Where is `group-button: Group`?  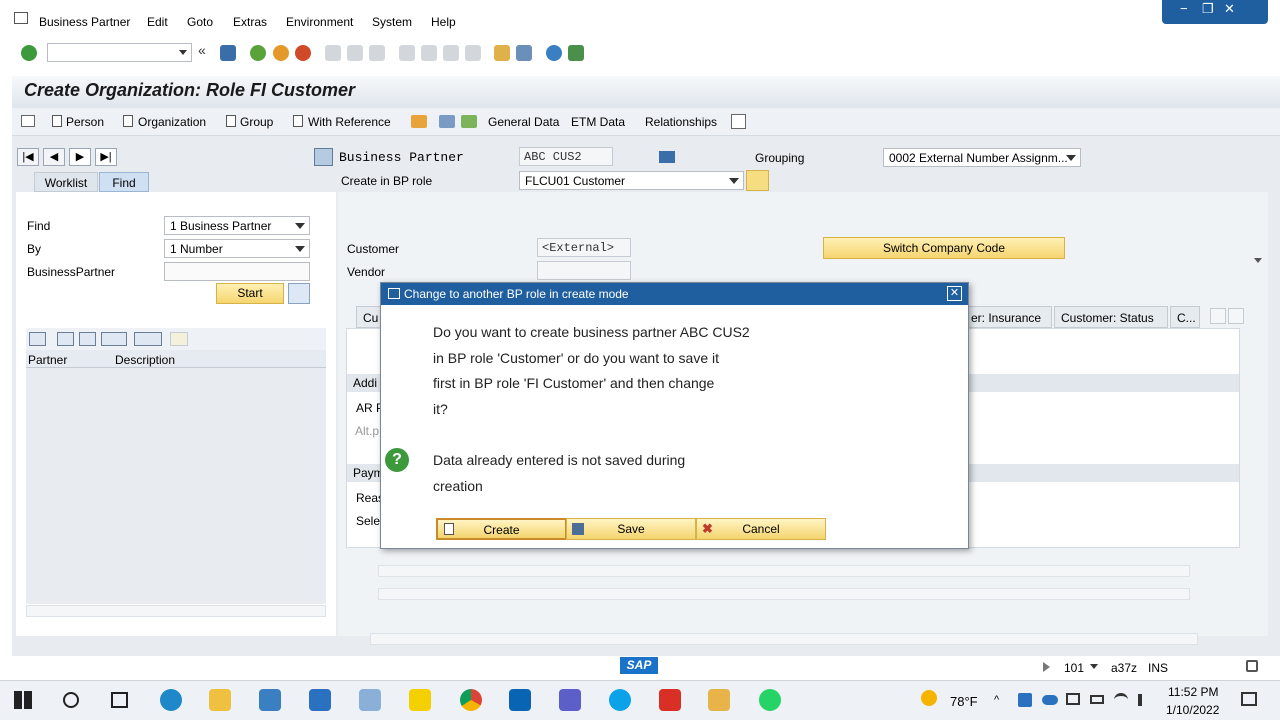 group-button: Group is located at coordinates (256, 122).